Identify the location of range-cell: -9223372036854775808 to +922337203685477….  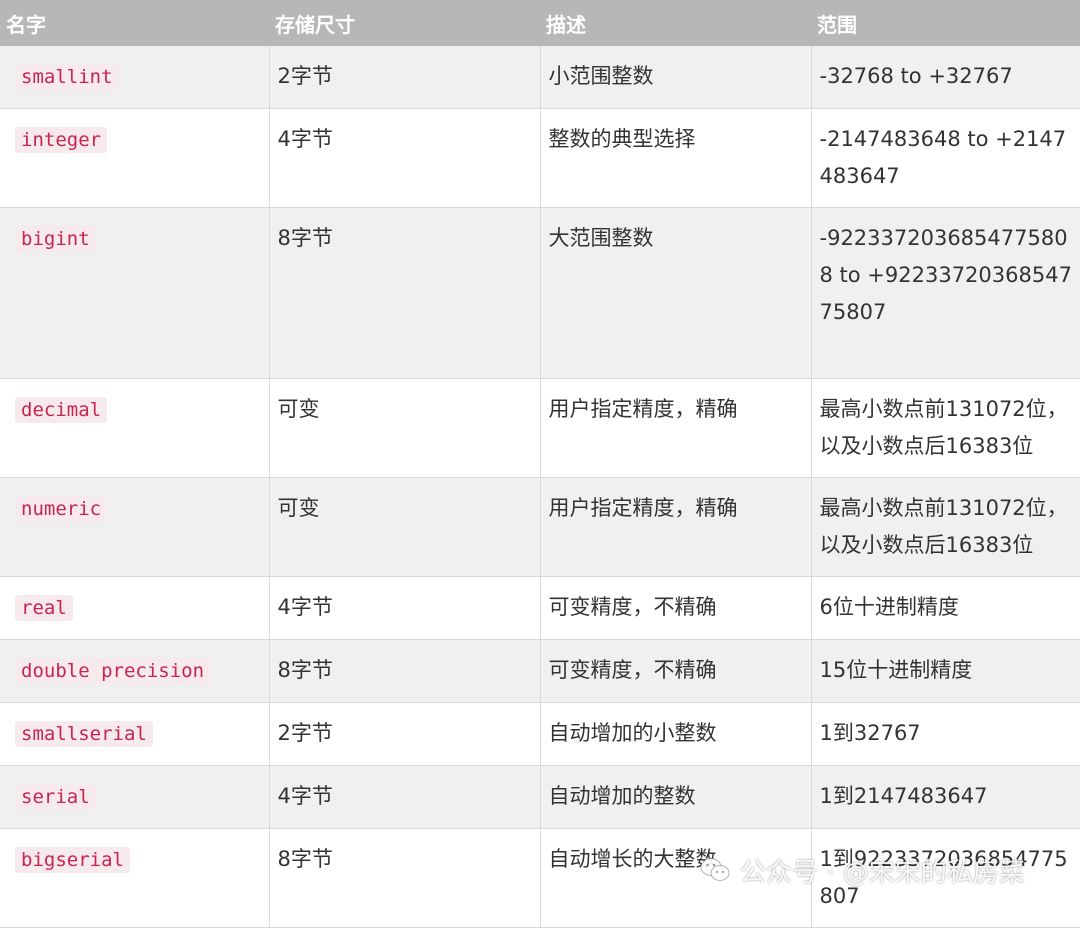
(945, 293).